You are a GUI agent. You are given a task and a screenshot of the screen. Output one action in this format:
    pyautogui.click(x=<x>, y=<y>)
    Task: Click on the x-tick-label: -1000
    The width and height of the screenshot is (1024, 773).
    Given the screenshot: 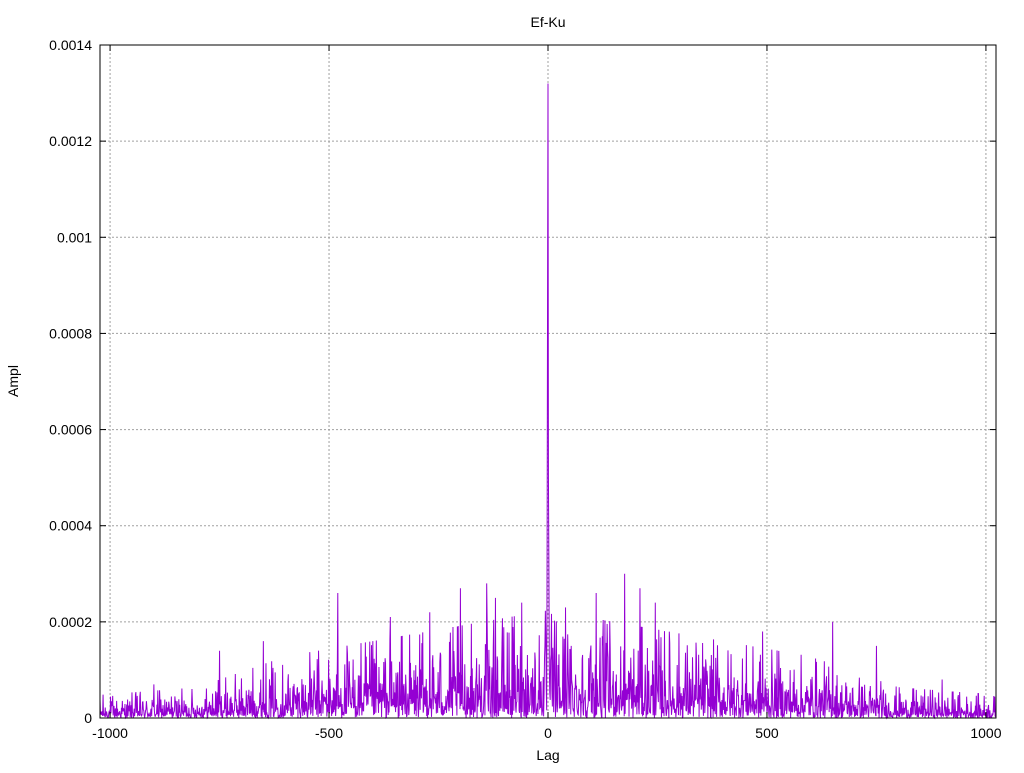 What is the action you would take?
    pyautogui.click(x=110, y=733)
    